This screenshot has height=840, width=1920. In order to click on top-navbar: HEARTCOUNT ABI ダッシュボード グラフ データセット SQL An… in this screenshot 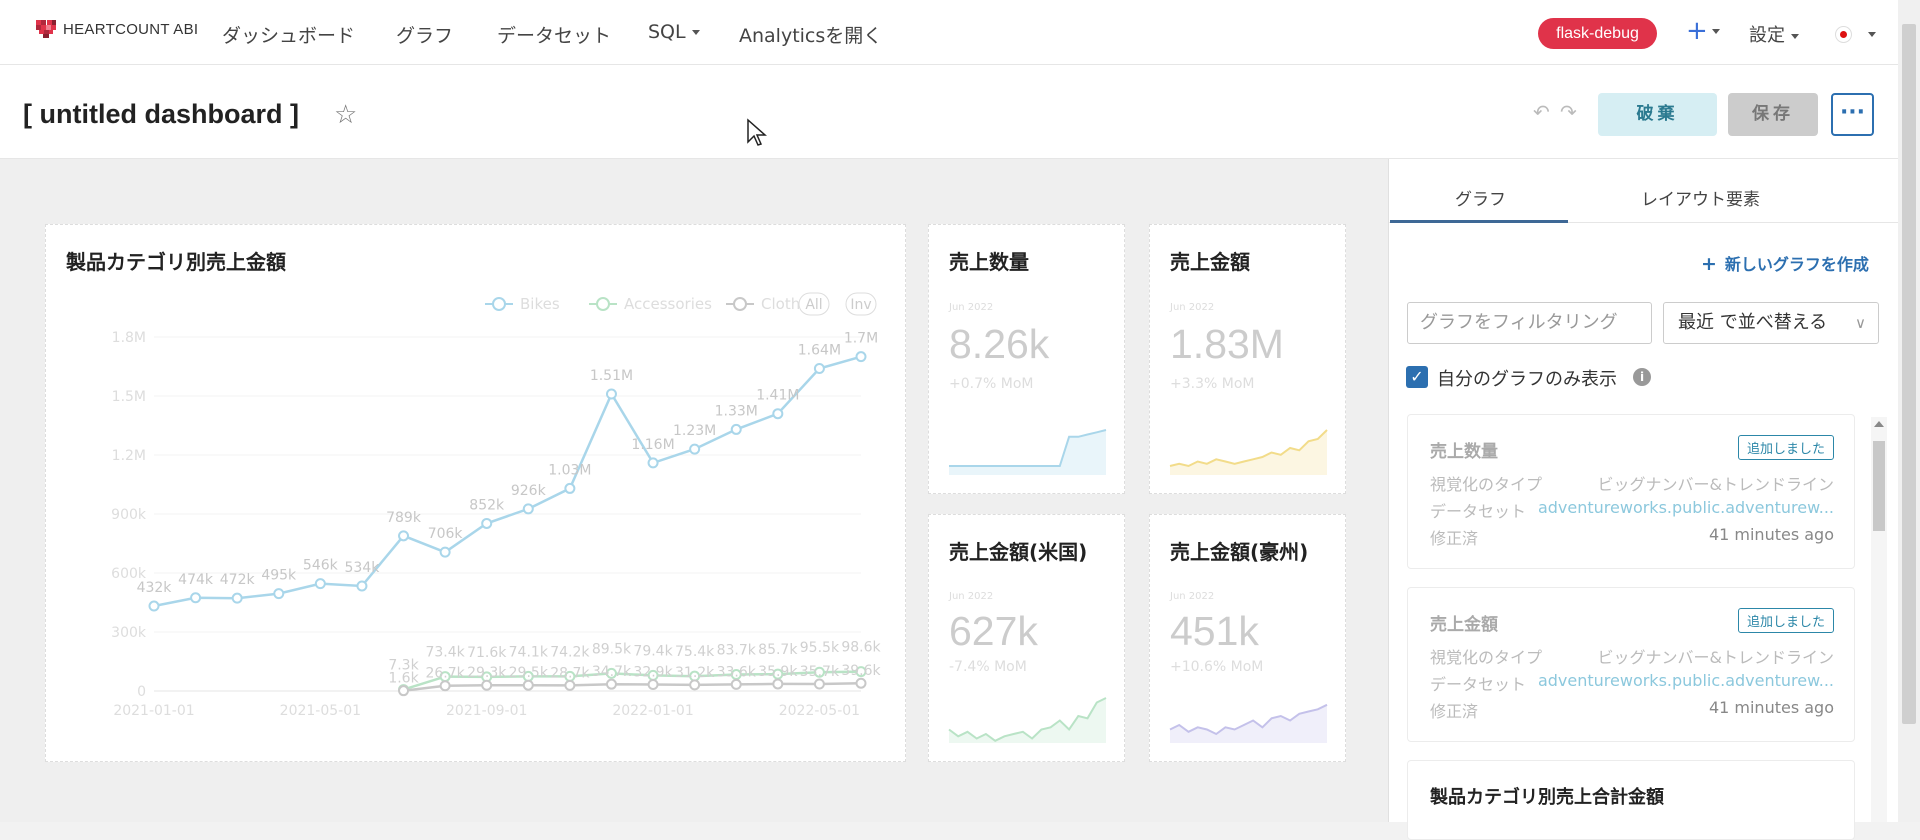, I will do `click(960, 32)`.